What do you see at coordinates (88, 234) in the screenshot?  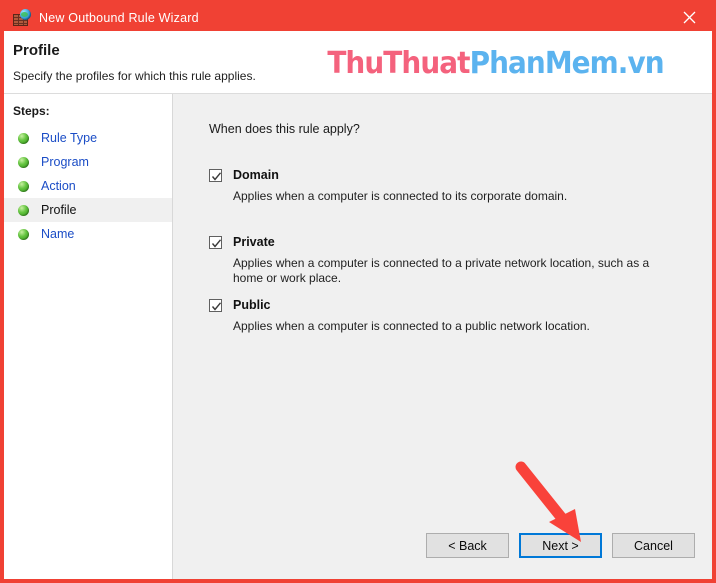 I see `sidebar-item-name: Name` at bounding box center [88, 234].